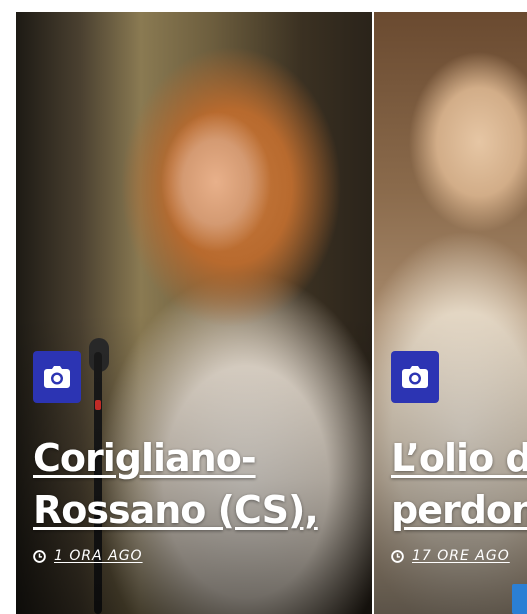 This screenshot has height=614, width=527. I want to click on article-title-line2: perdon, so click(459, 510).